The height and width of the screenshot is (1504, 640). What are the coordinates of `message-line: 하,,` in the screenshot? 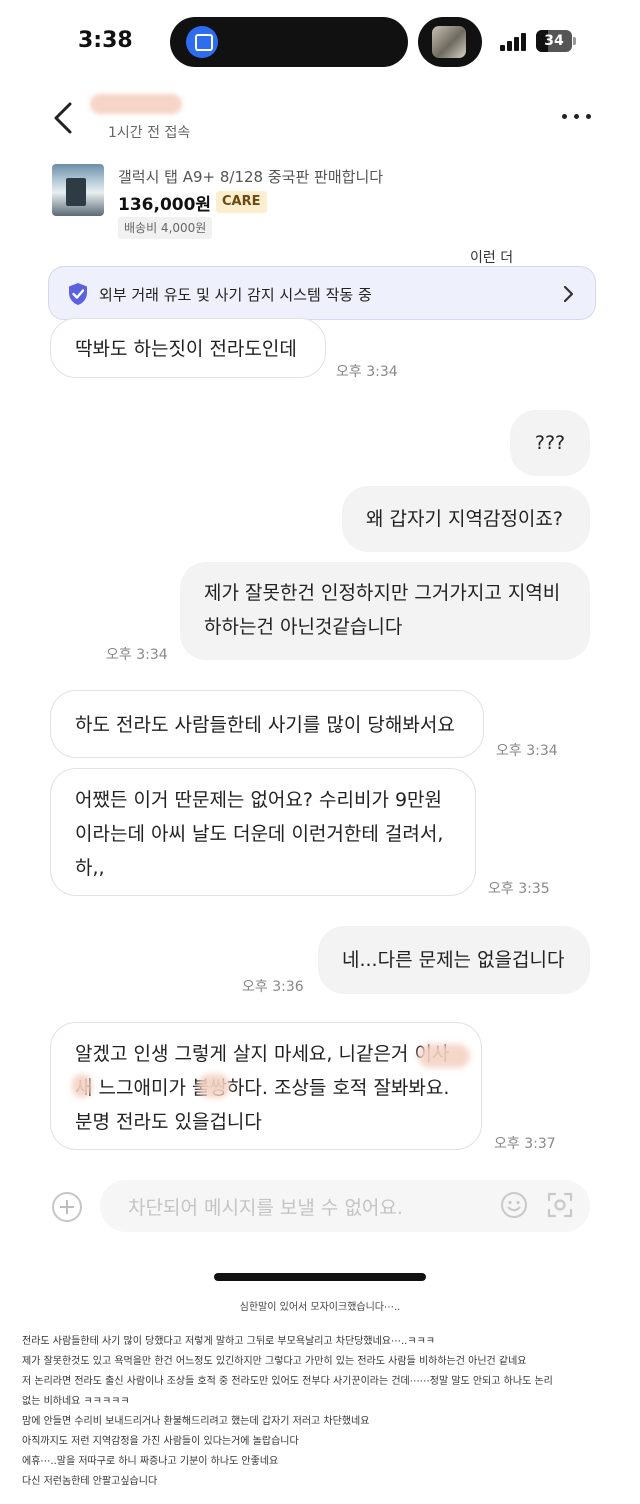 It's located at (90, 868).